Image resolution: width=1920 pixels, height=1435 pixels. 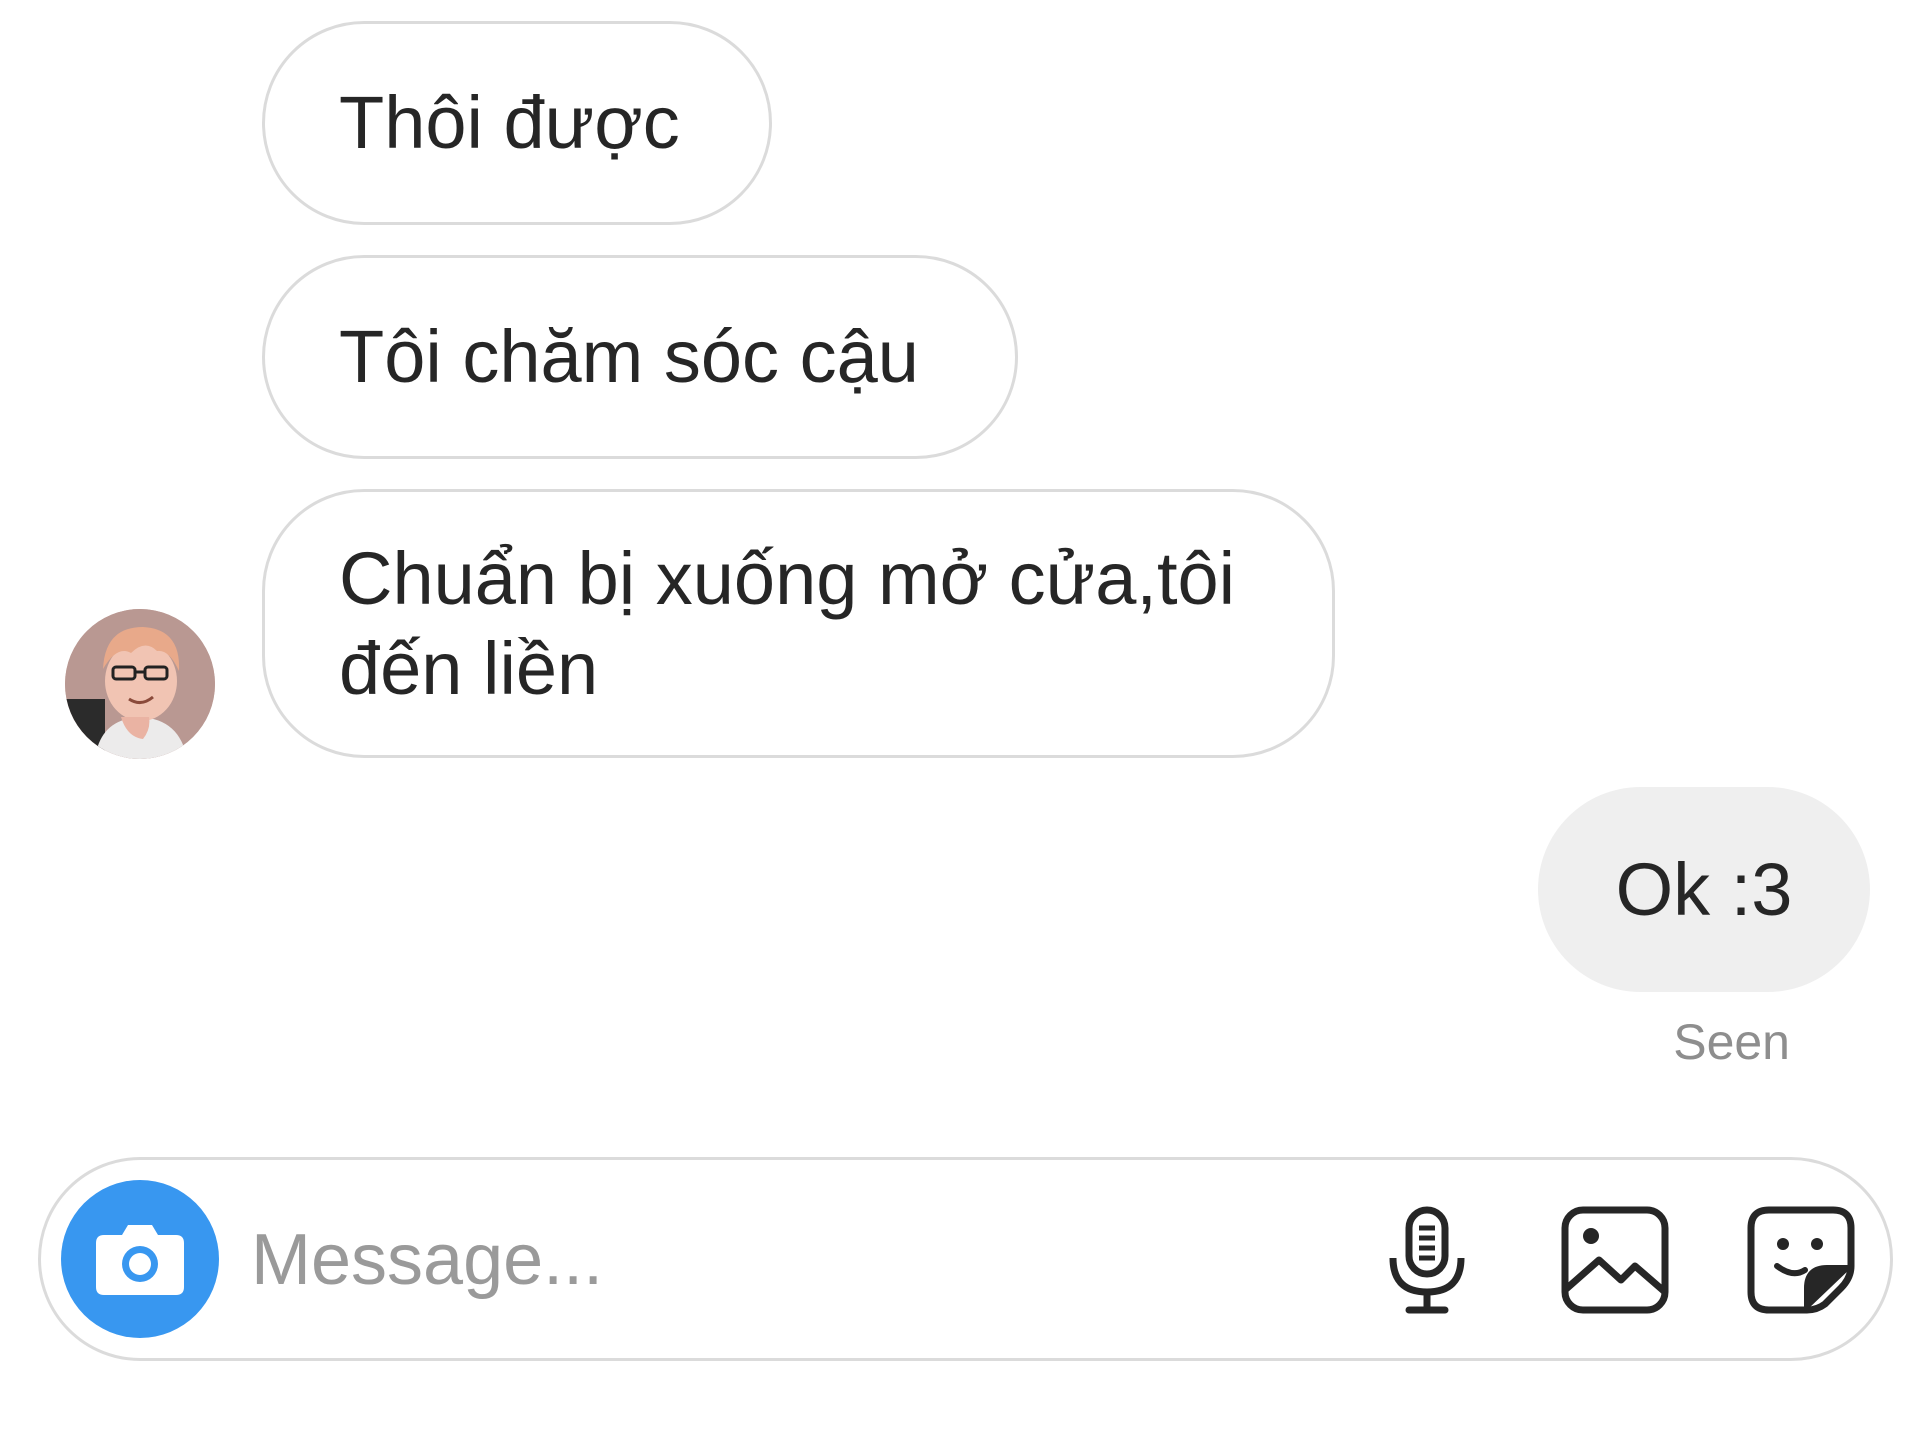 I want to click on microphone-icon, so click(x=1427, y=1260).